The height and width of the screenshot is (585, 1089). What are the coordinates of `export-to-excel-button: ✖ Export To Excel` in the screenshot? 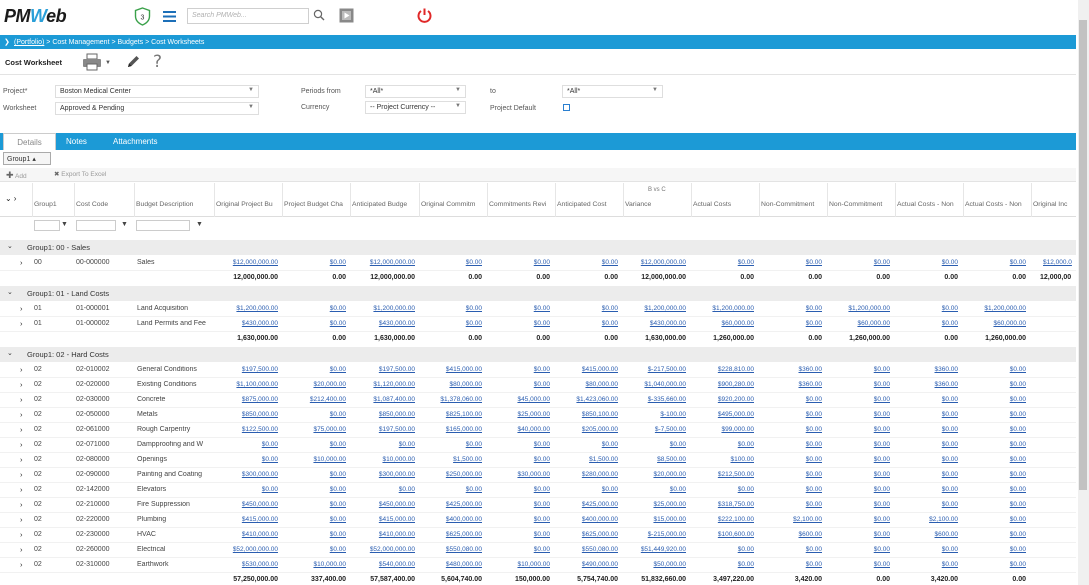 It's located at (80, 174).